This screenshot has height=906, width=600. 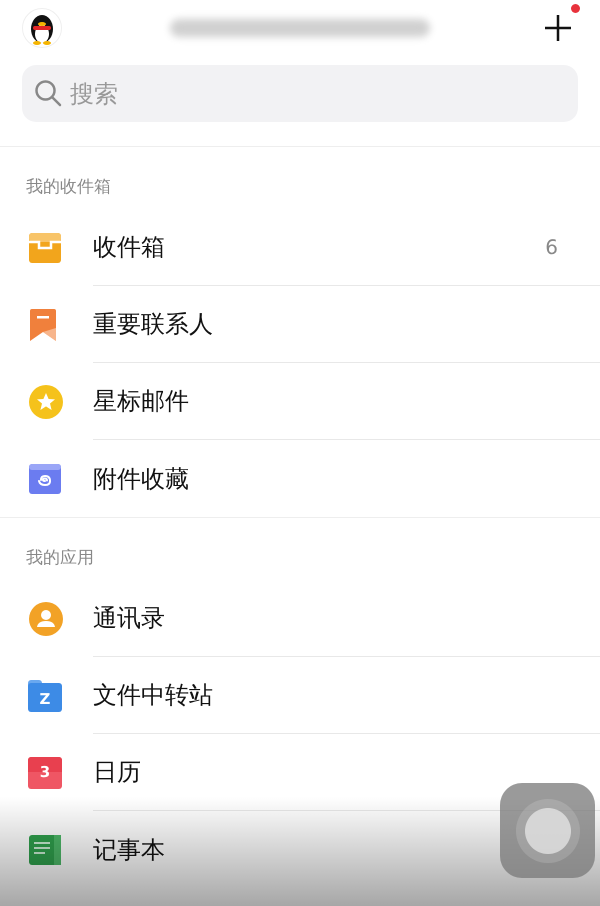 I want to click on search-icon, so click(x=48, y=93).